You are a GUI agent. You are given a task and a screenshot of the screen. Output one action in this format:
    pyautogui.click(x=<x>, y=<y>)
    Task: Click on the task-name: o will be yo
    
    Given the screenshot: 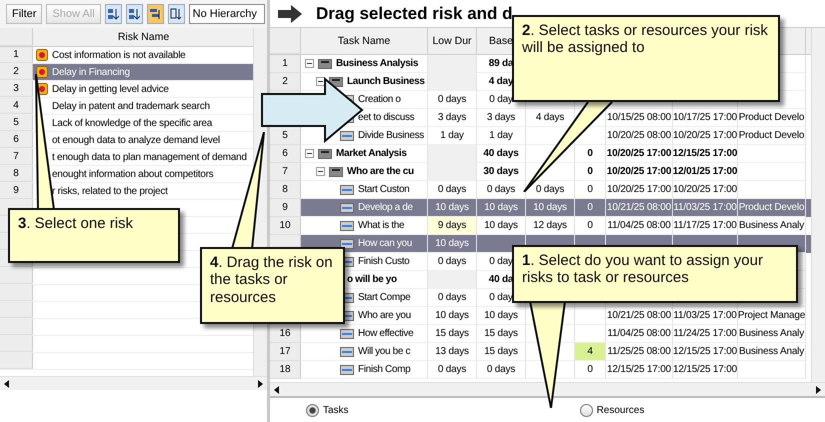 What is the action you would take?
    pyautogui.click(x=372, y=279)
    